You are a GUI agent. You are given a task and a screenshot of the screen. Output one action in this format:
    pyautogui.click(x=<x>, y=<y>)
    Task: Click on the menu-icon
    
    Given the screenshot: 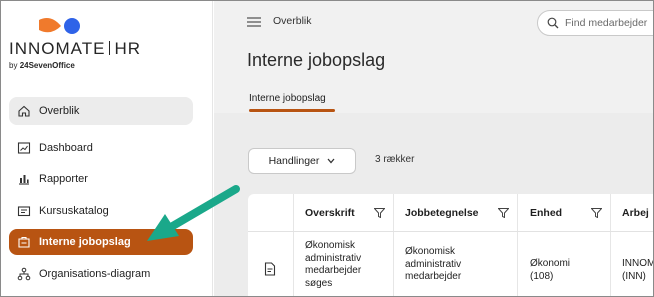 What is the action you would take?
    pyautogui.click(x=254, y=22)
    